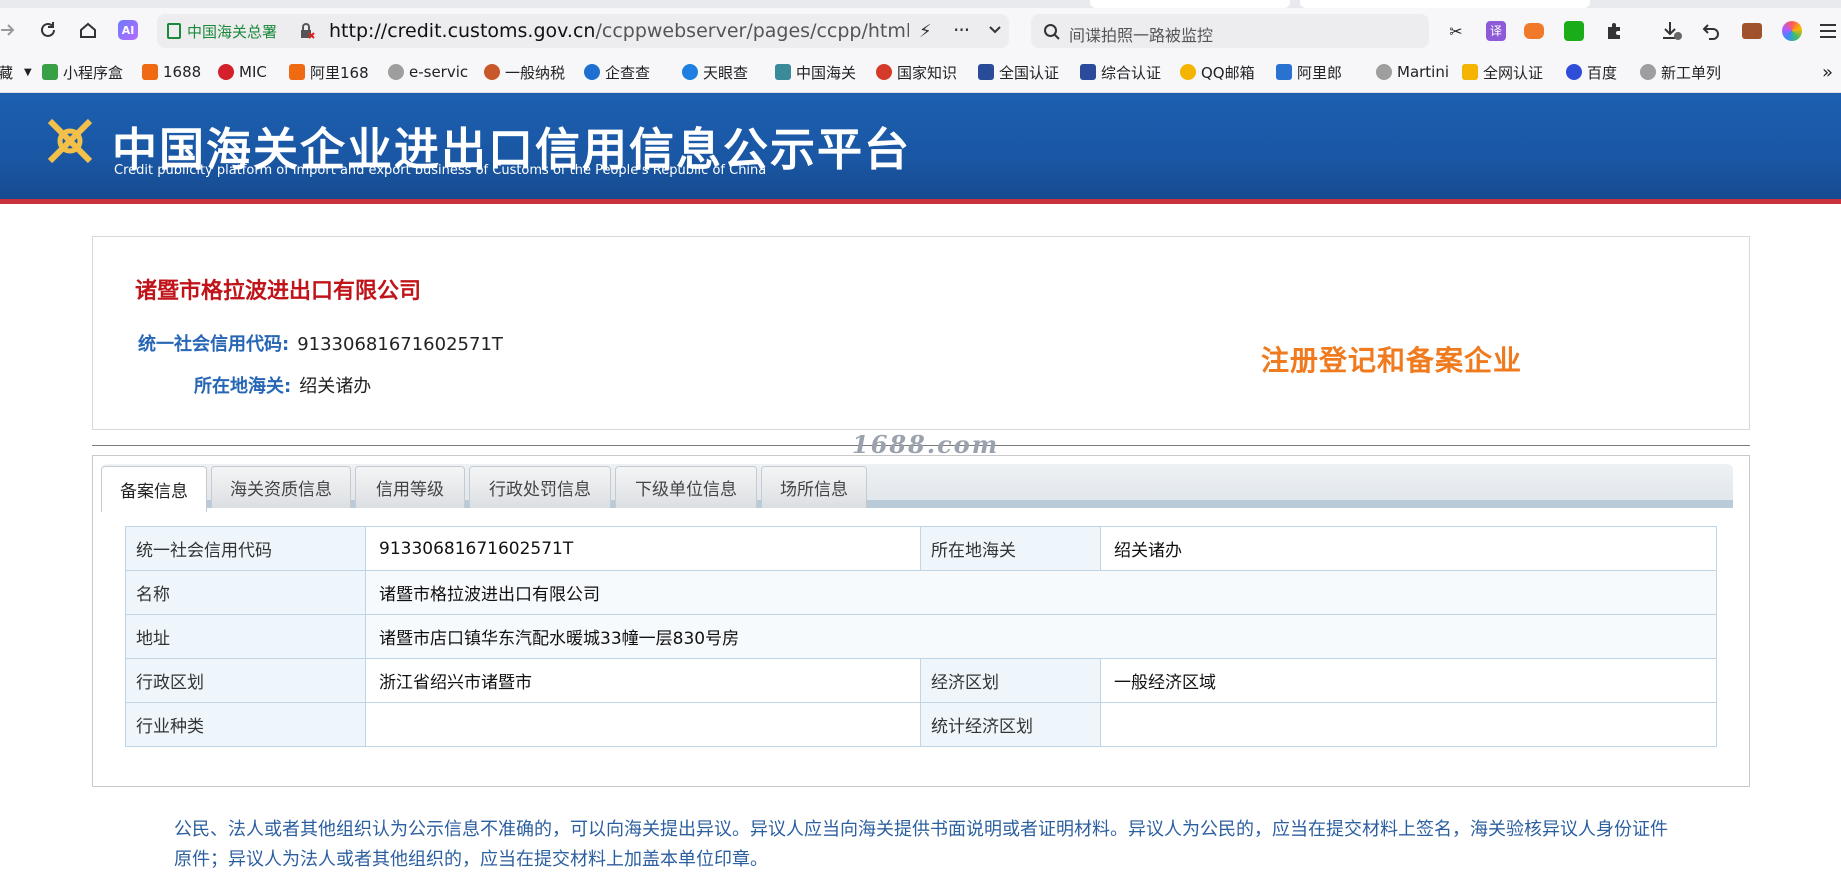  What do you see at coordinates (410, 487) in the screenshot?
I see `tab-credit-rating: 信用等级` at bounding box center [410, 487].